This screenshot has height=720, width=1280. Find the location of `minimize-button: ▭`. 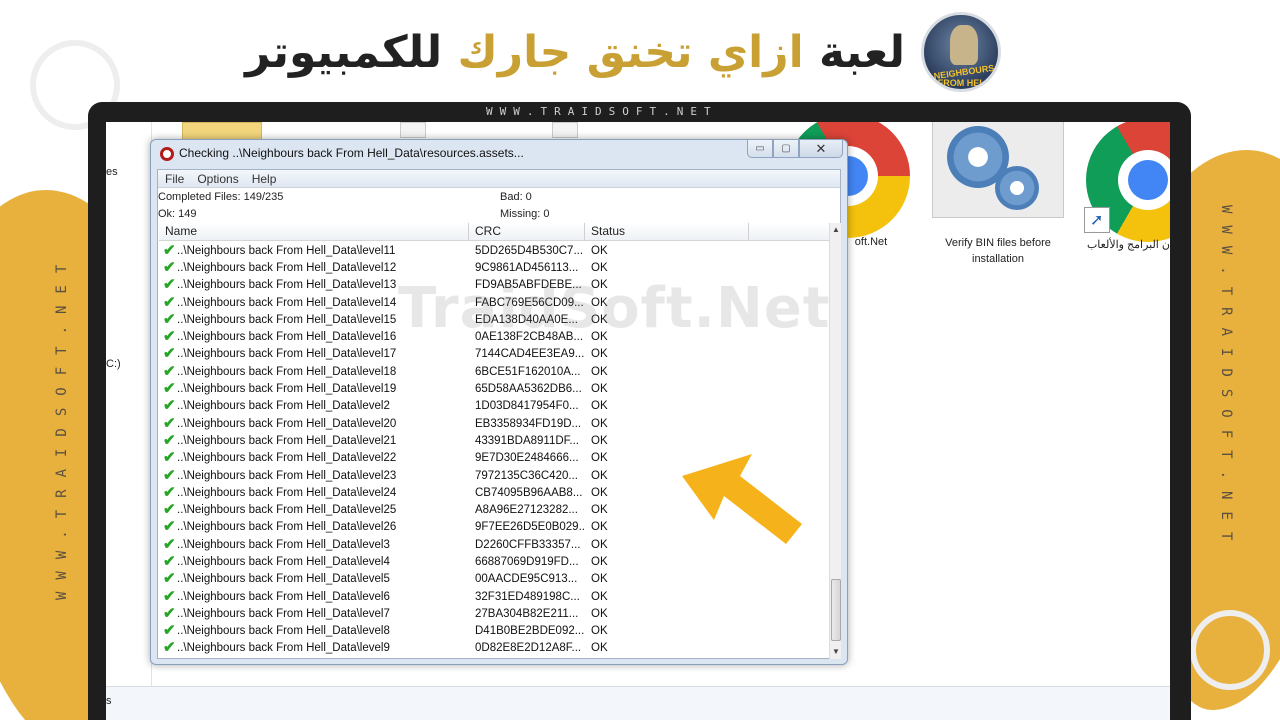

minimize-button: ▭ is located at coordinates (760, 149).